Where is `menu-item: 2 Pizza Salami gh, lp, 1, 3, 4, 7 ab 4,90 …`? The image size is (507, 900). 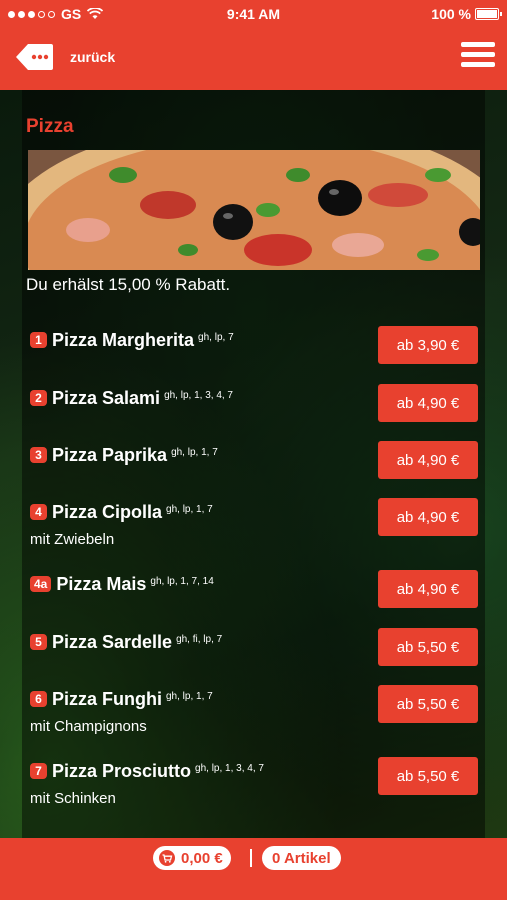 menu-item: 2 Pizza Salami gh, lp, 1, 3, 4, 7 ab 4,90 … is located at coordinates (254, 403).